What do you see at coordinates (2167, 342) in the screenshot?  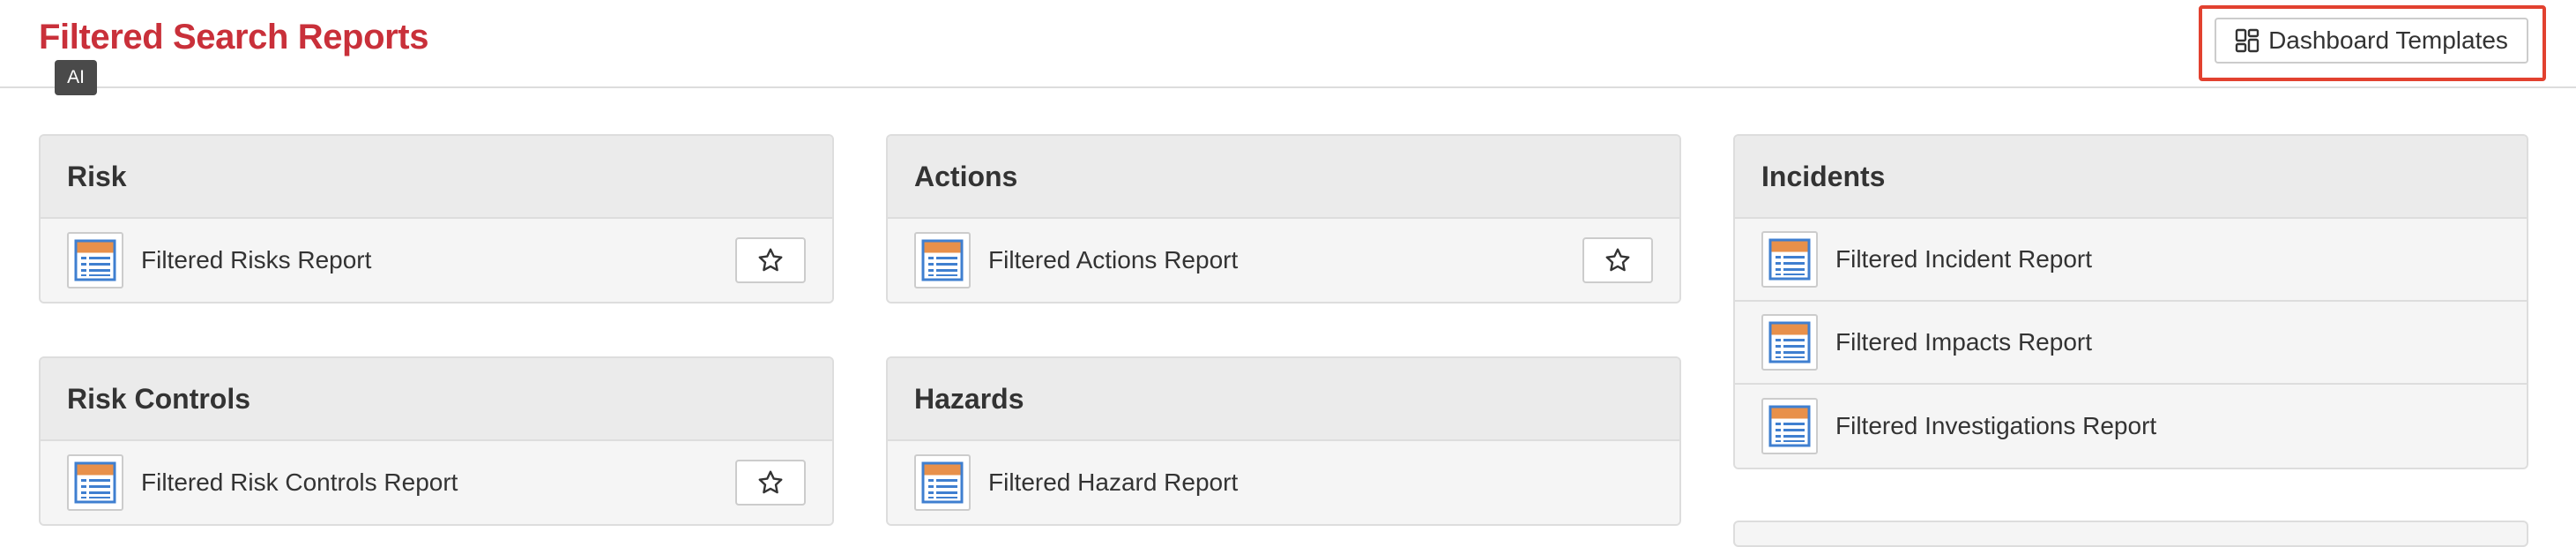 I see `report-link-impacts: Filtered Impacts Report` at bounding box center [2167, 342].